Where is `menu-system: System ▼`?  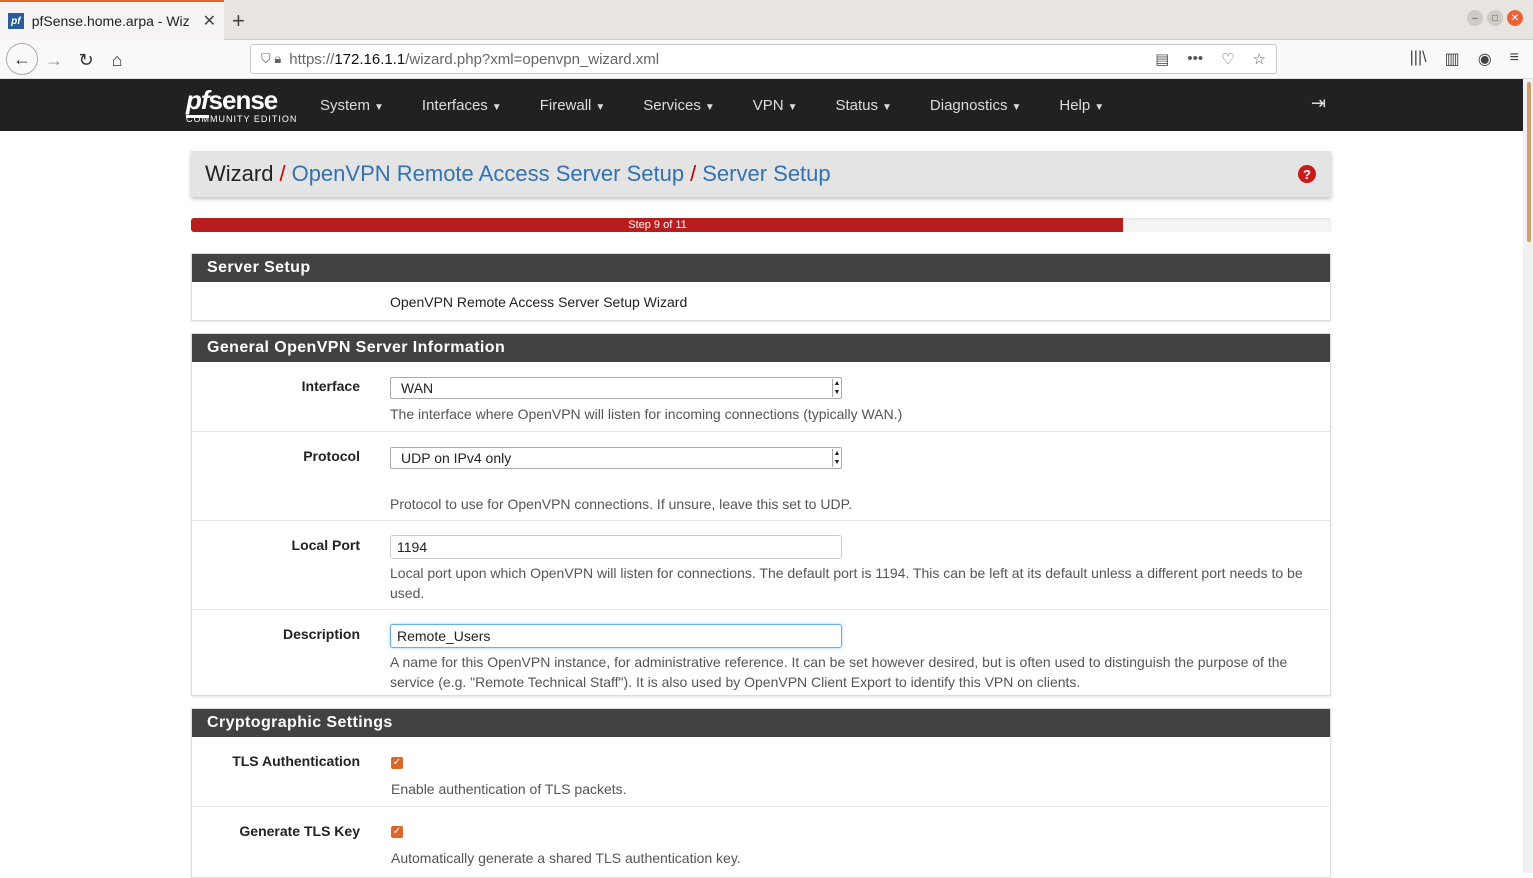 menu-system: System ▼ is located at coordinates (352, 105).